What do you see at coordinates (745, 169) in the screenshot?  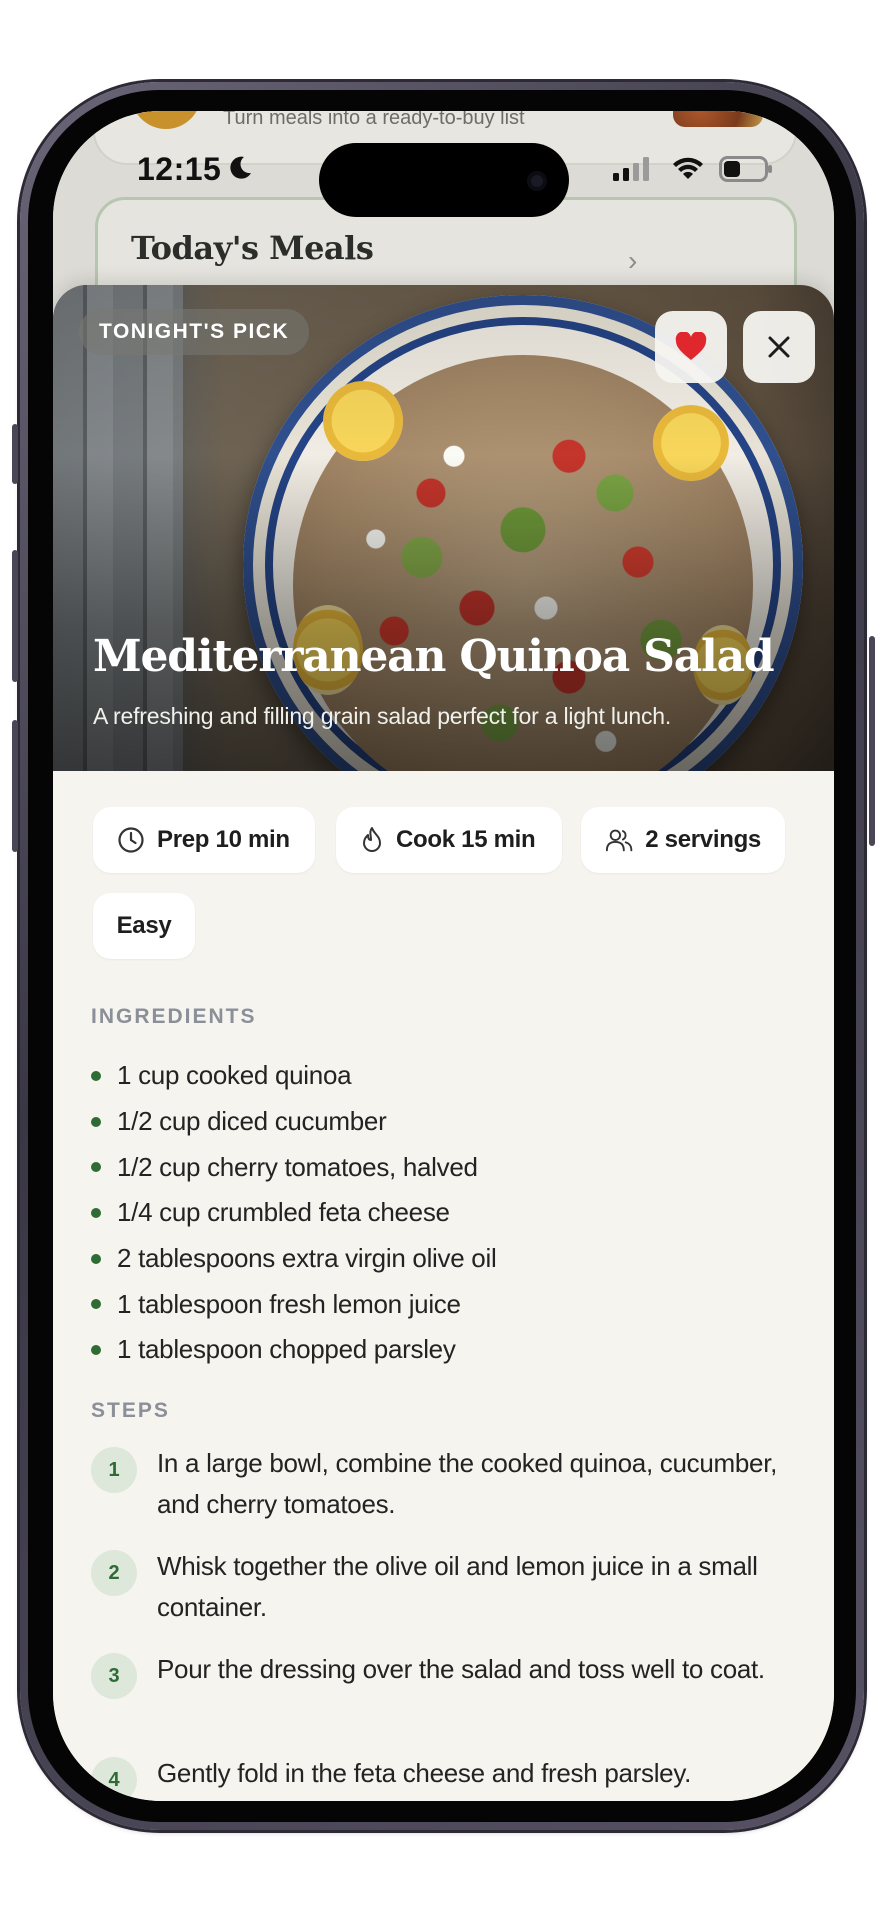 I see `battery-icon` at bounding box center [745, 169].